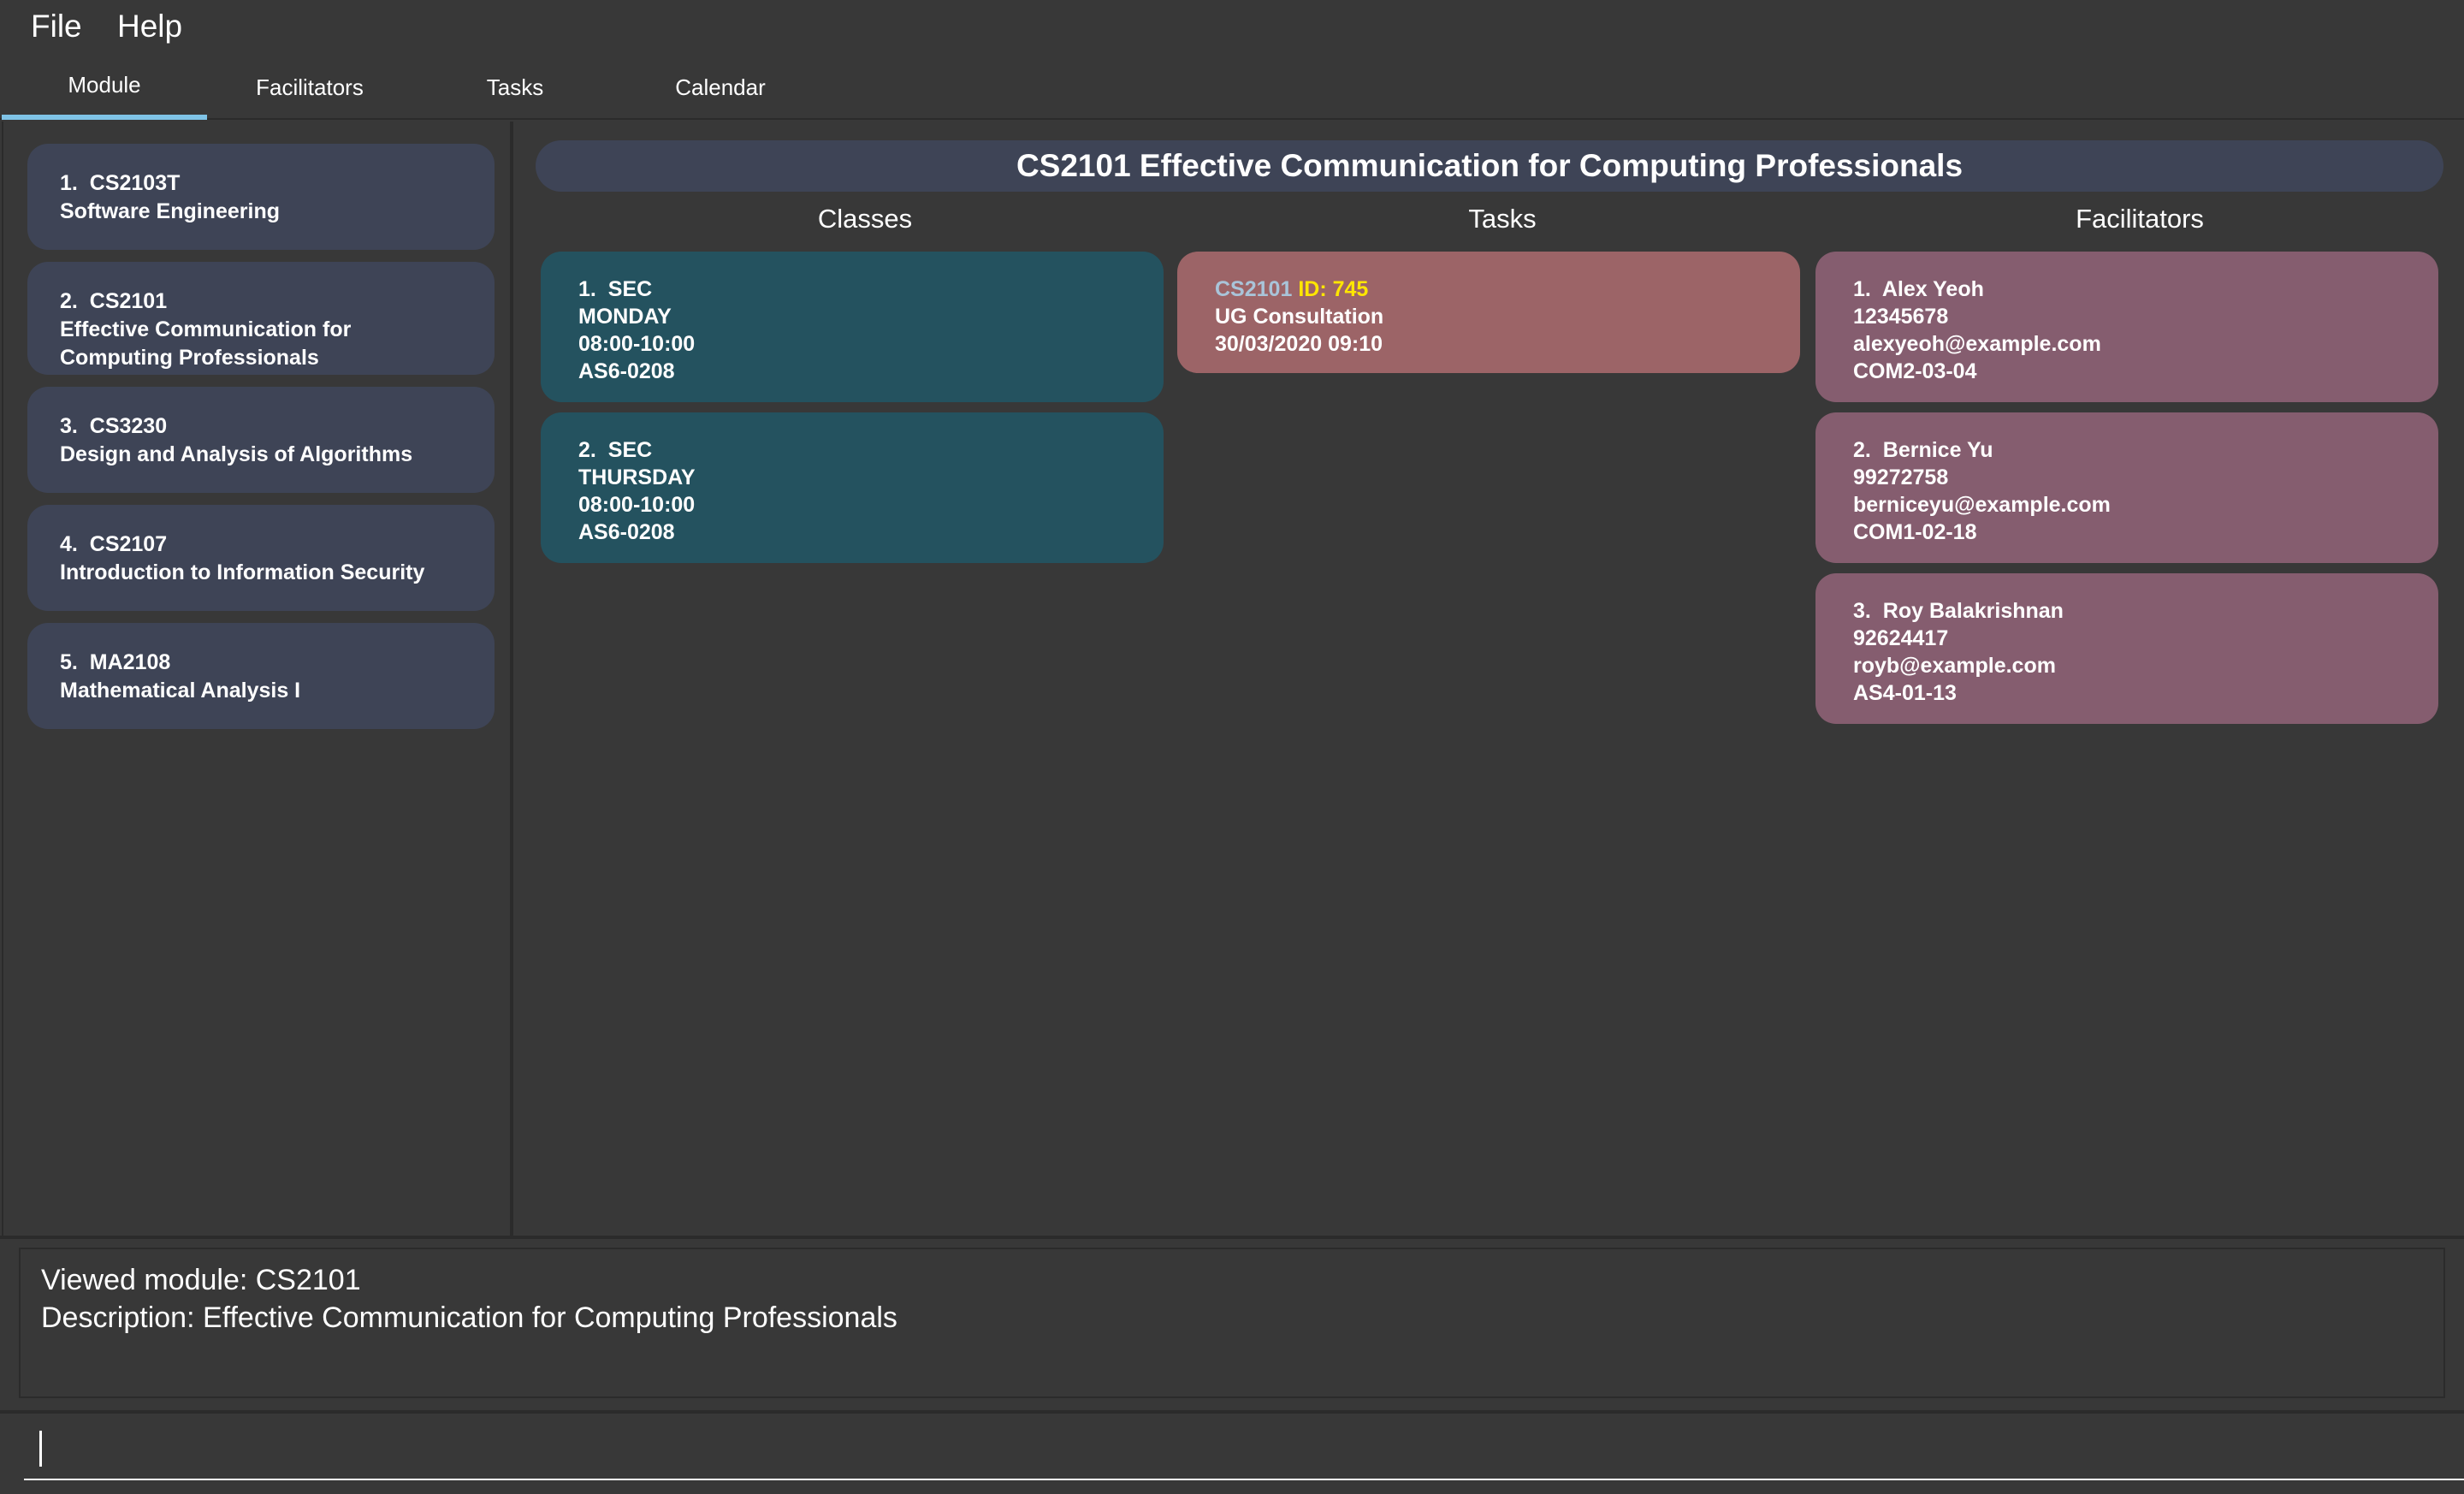  Describe the element at coordinates (615, 450) in the screenshot. I see `class-card-header: 2. SEC` at that location.